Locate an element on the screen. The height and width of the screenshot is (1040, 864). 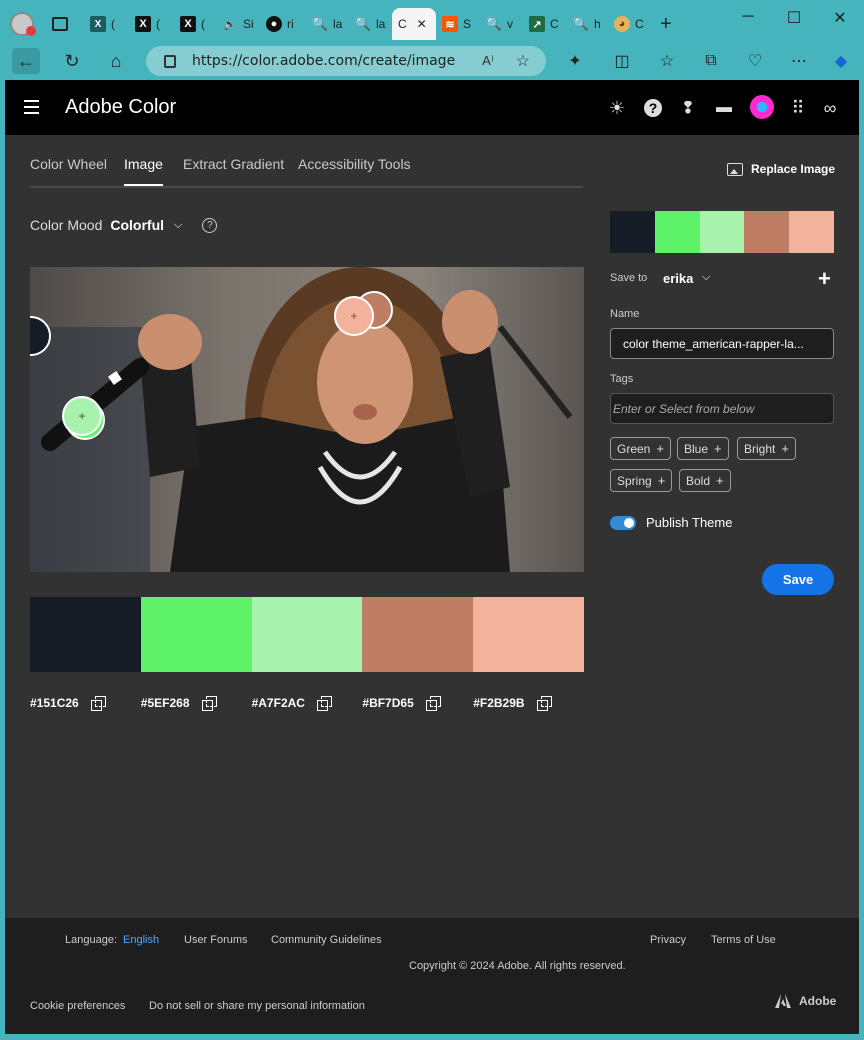
user-avatar is located at coordinates (762, 107).